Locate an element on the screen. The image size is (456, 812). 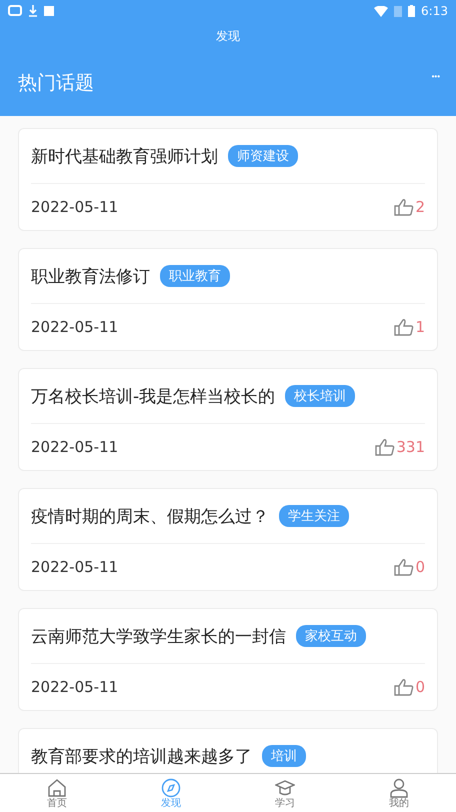
topic-title: 云南师范大学致学生家长的一封信 is located at coordinates (158, 637).